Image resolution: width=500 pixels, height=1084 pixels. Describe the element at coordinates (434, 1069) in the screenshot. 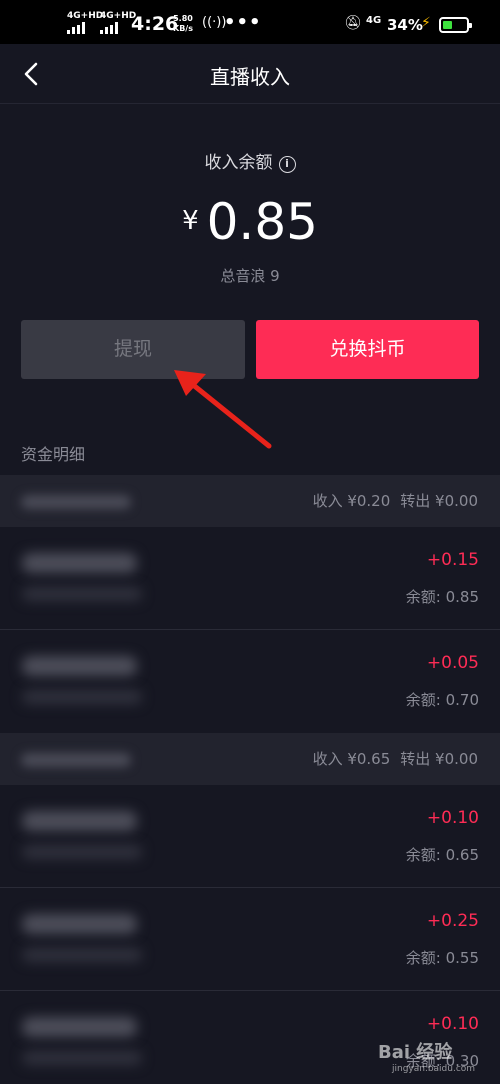

I see `watermark-url: jingyan.baidu.com` at that location.